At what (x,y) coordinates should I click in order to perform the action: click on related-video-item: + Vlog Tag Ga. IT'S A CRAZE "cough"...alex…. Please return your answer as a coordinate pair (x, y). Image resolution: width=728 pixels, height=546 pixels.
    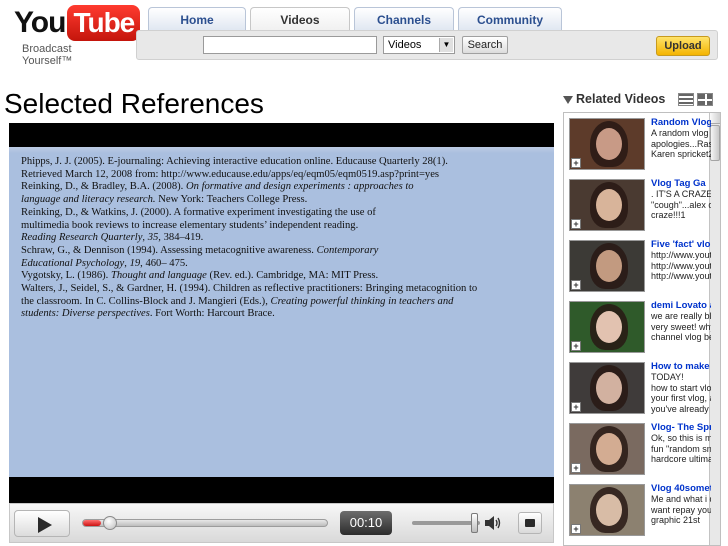
    Looking at the image, I should click on (639, 207).